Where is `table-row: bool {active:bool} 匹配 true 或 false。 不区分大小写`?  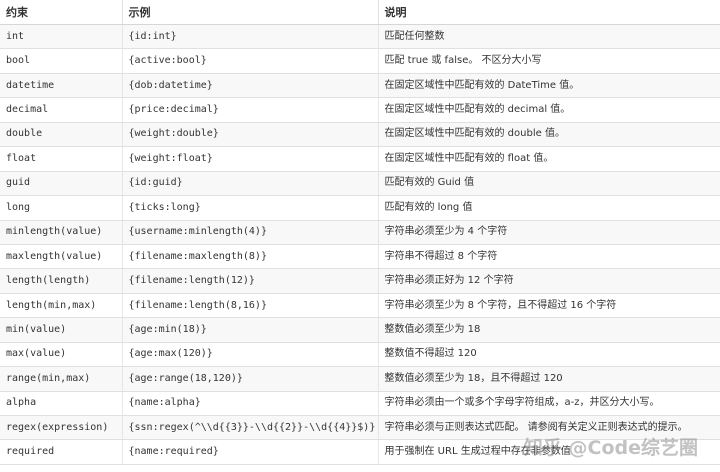
table-row: bool {active:bool} 匹配 true 或 false。 不区分大小写 is located at coordinates (360, 61).